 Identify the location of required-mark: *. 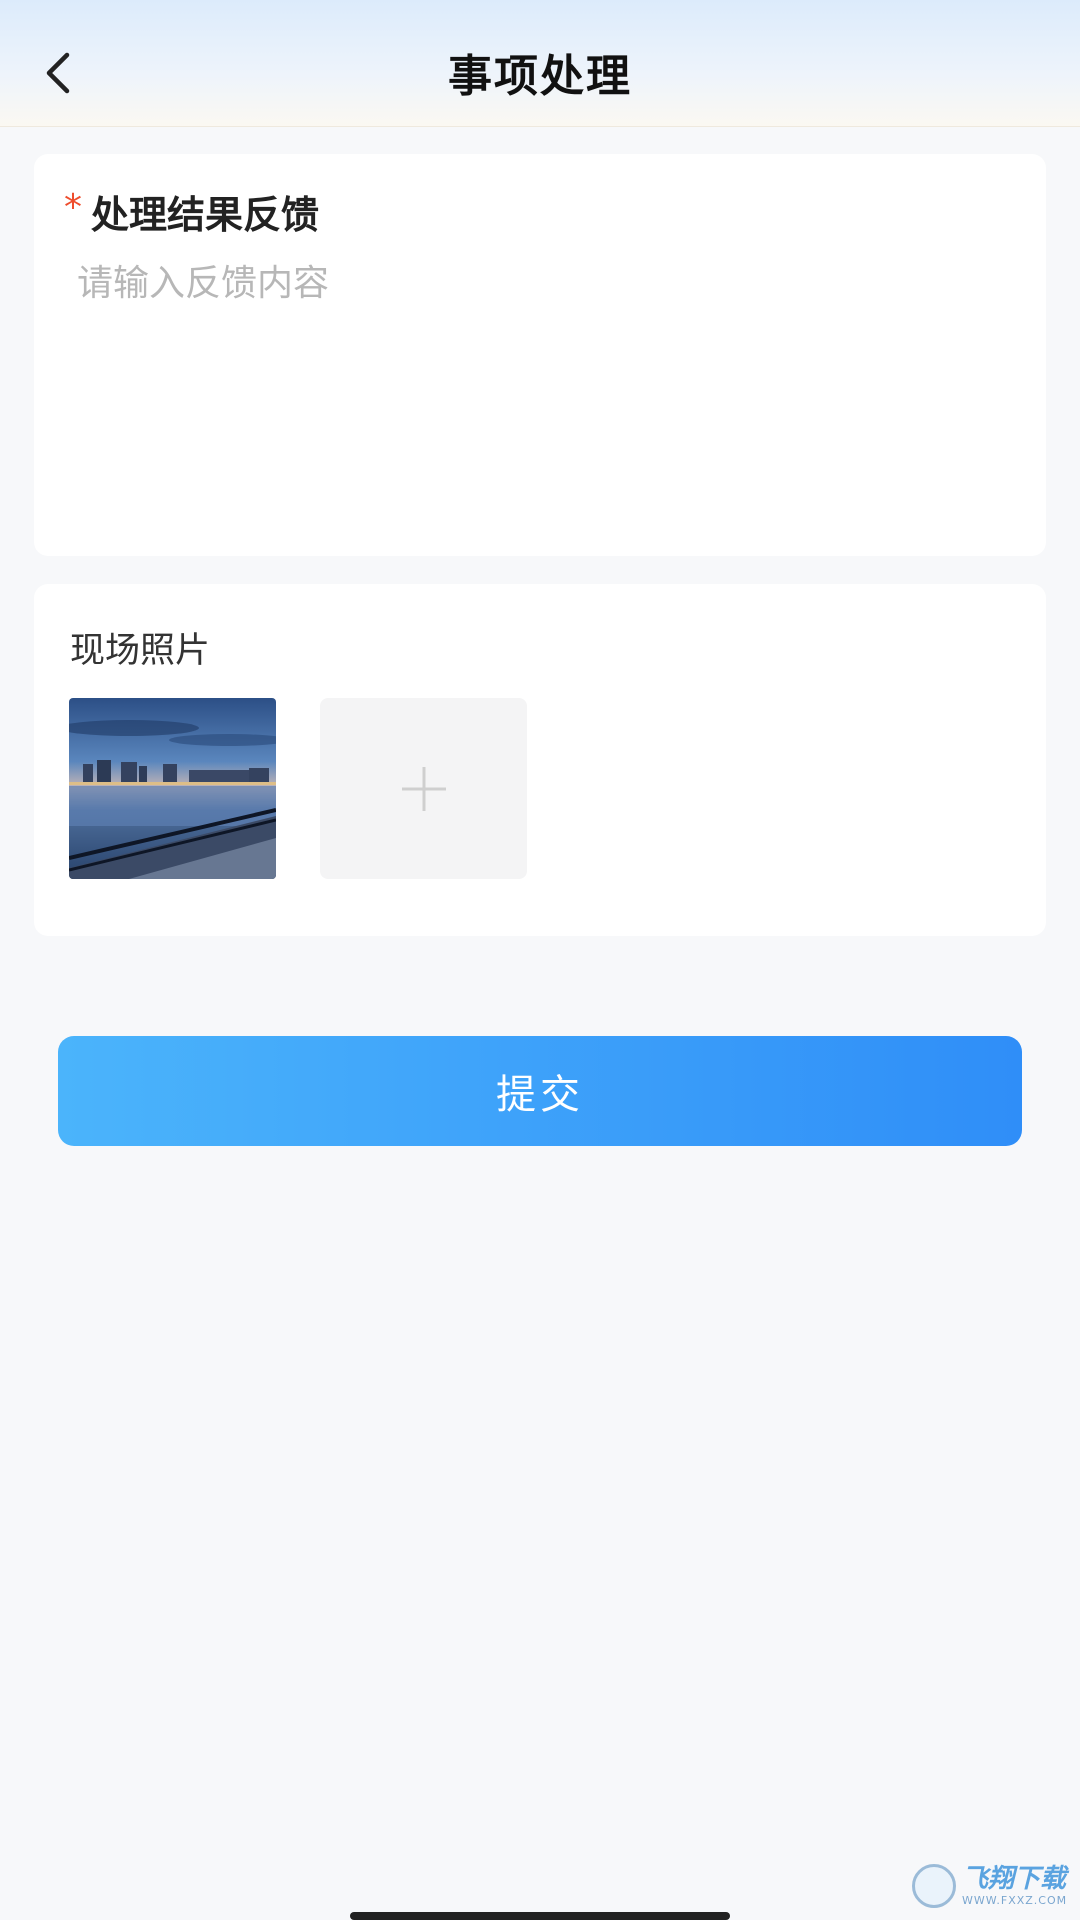
(73, 207).